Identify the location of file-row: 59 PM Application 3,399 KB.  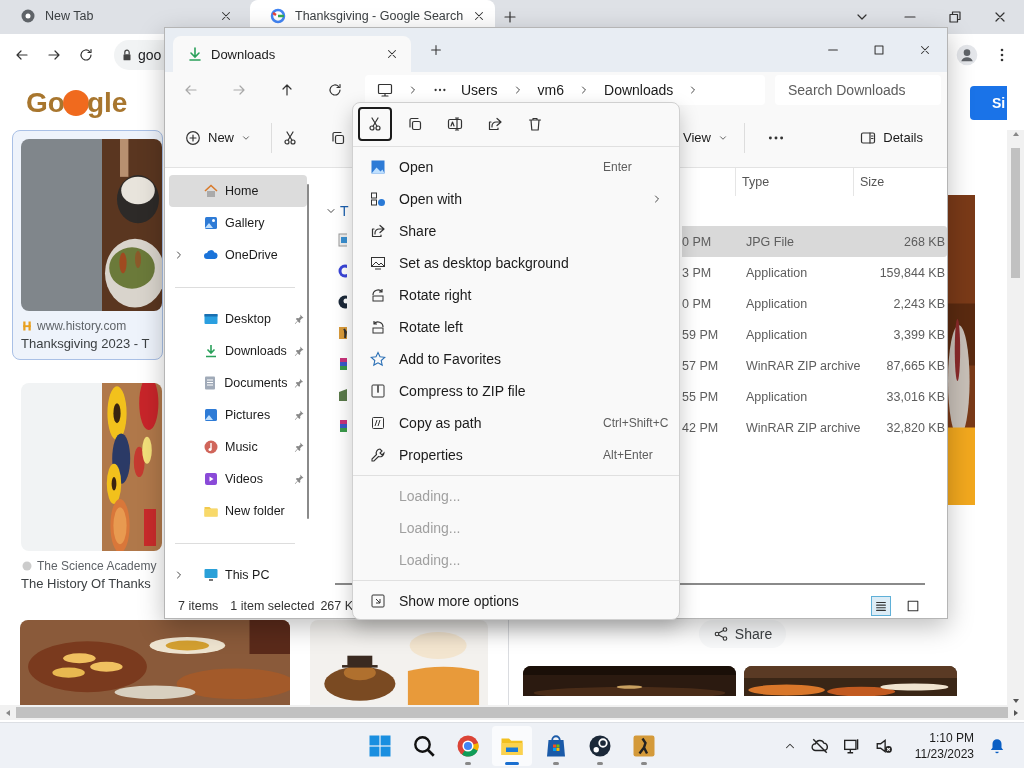
(814, 334).